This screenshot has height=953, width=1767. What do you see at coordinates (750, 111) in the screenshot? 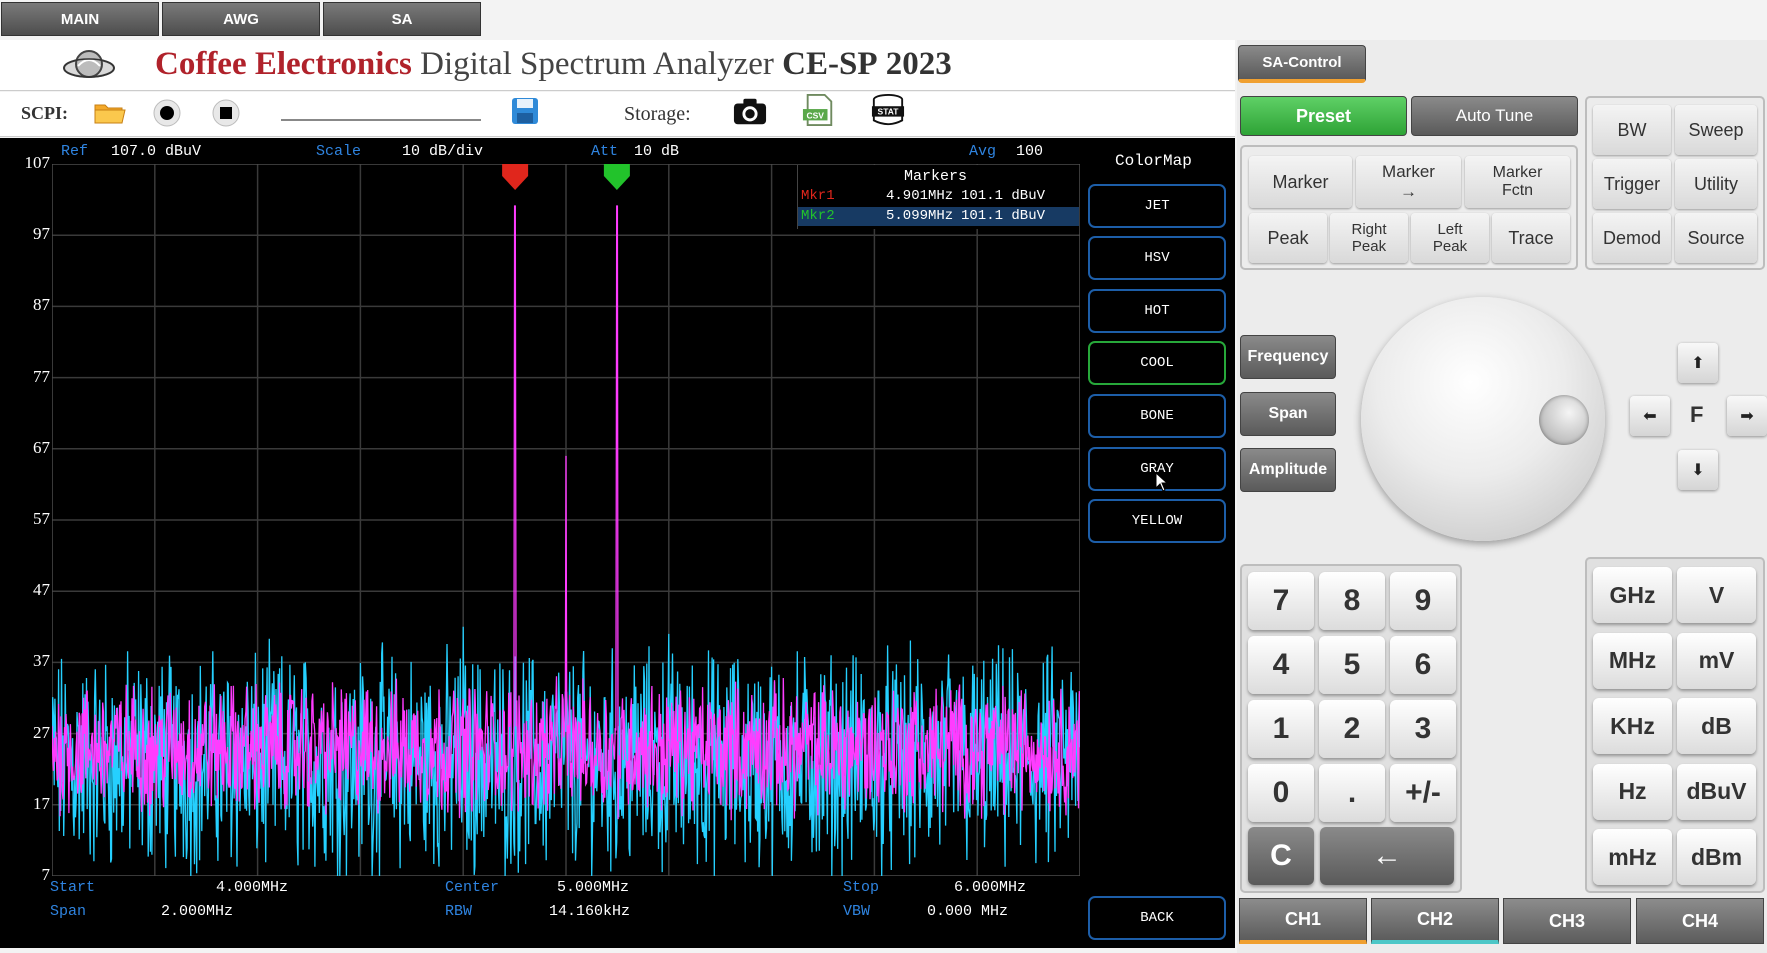
I see `camera-icon` at bounding box center [750, 111].